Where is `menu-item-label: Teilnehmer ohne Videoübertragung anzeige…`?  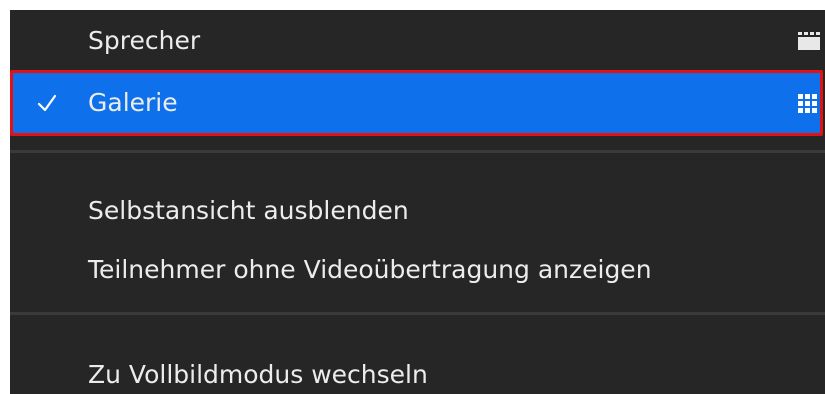
menu-item-label: Teilnehmer ohne Videoübertragung anzeige… is located at coordinates (370, 269).